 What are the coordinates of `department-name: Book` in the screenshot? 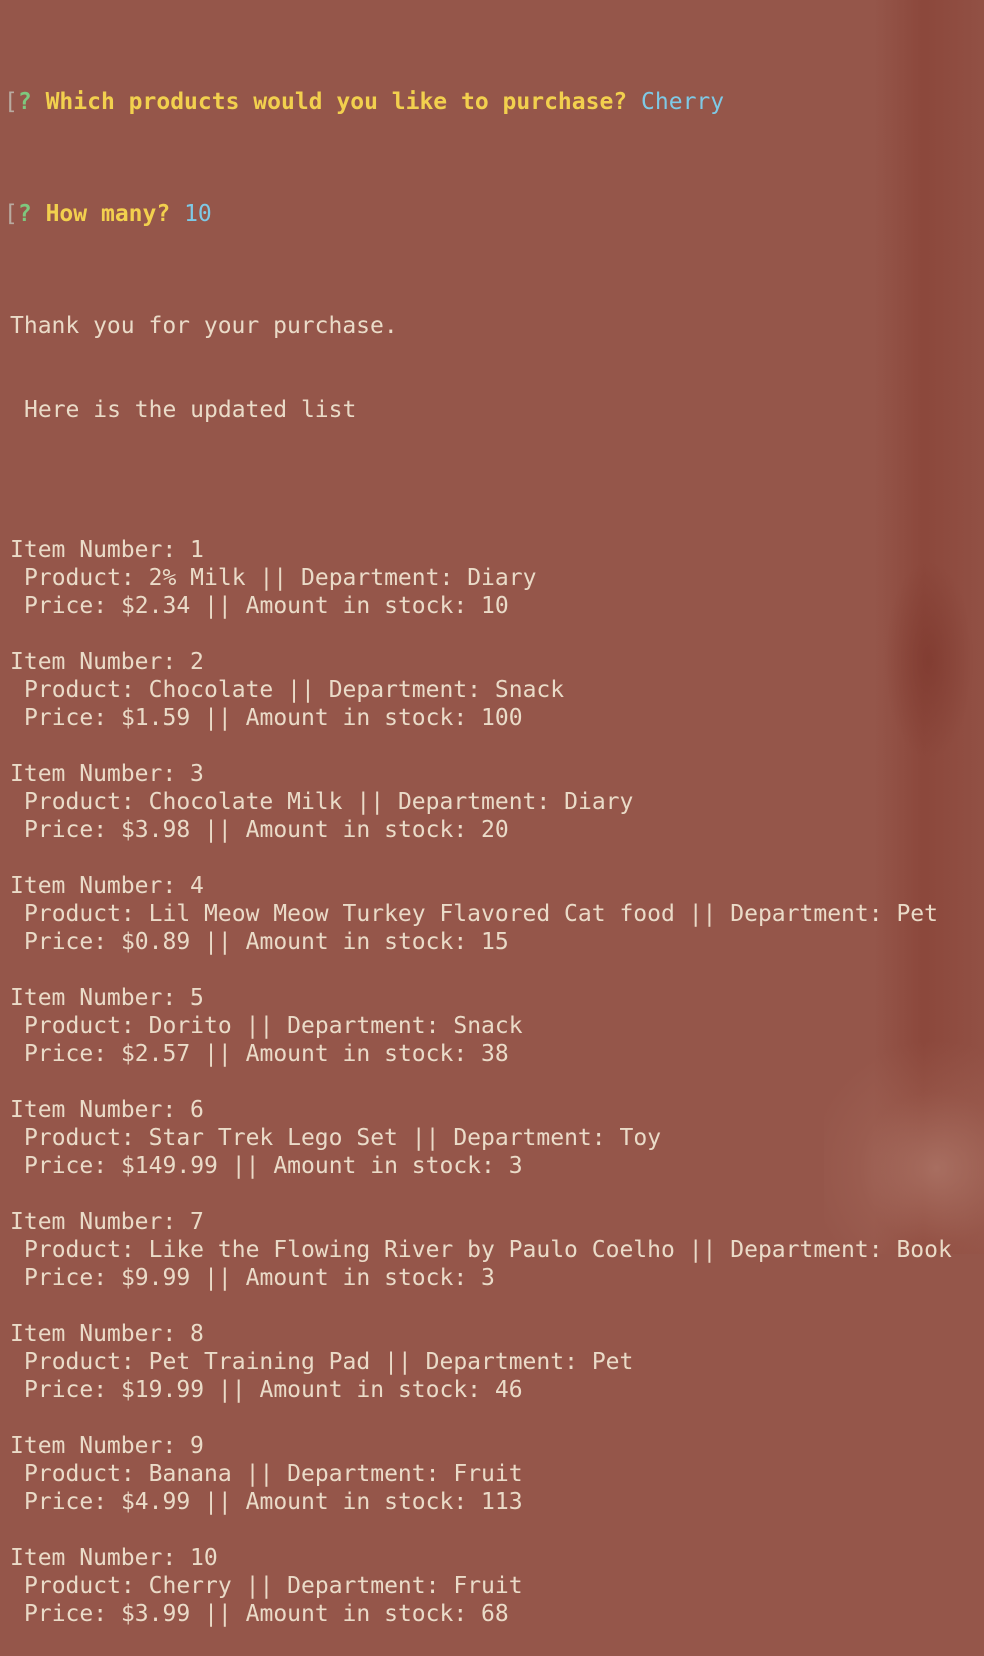 It's located at (924, 1250).